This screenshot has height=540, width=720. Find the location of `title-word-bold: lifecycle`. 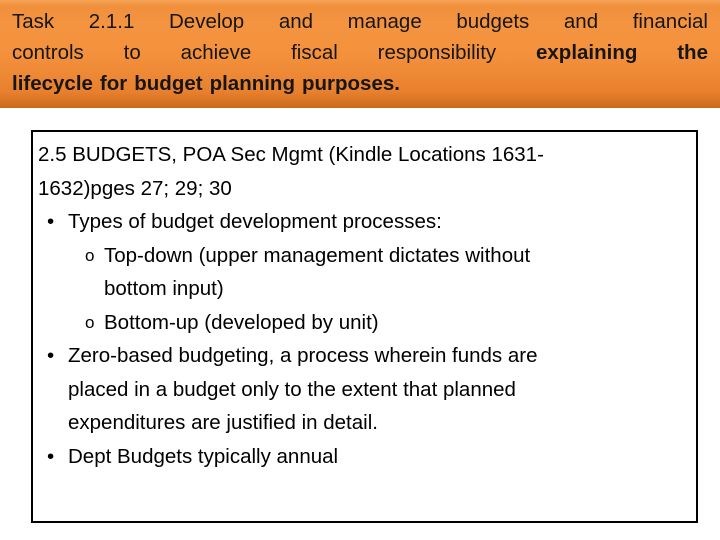

title-word-bold: lifecycle is located at coordinates (52, 83).